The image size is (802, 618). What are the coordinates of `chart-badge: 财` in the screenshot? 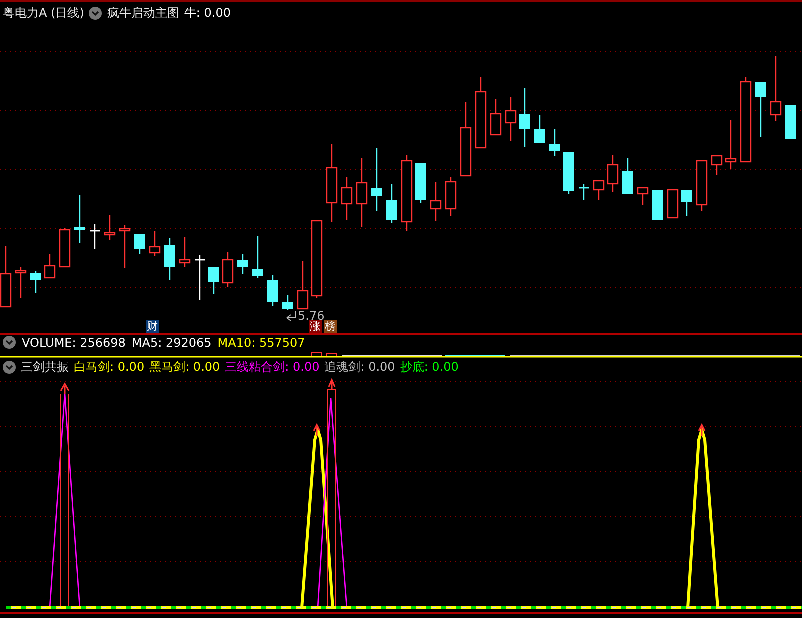 It's located at (152, 326).